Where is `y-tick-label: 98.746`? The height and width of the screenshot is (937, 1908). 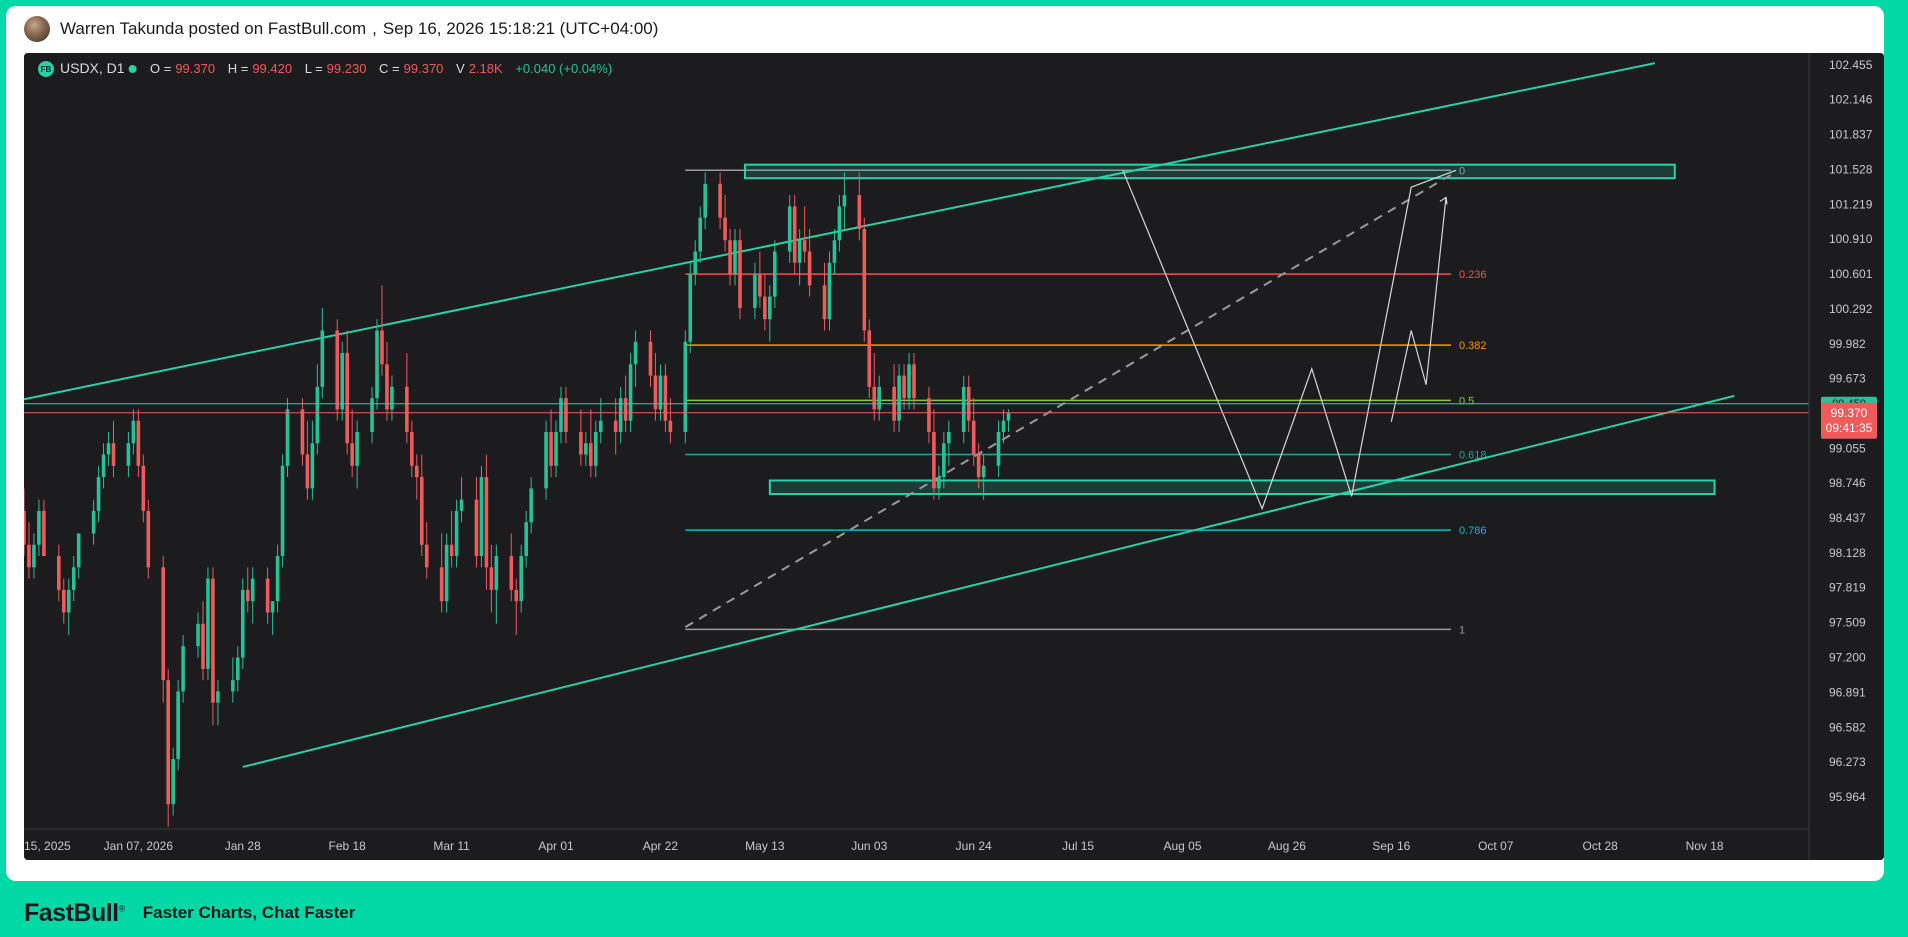
y-tick-label: 98.746 is located at coordinates (1847, 483).